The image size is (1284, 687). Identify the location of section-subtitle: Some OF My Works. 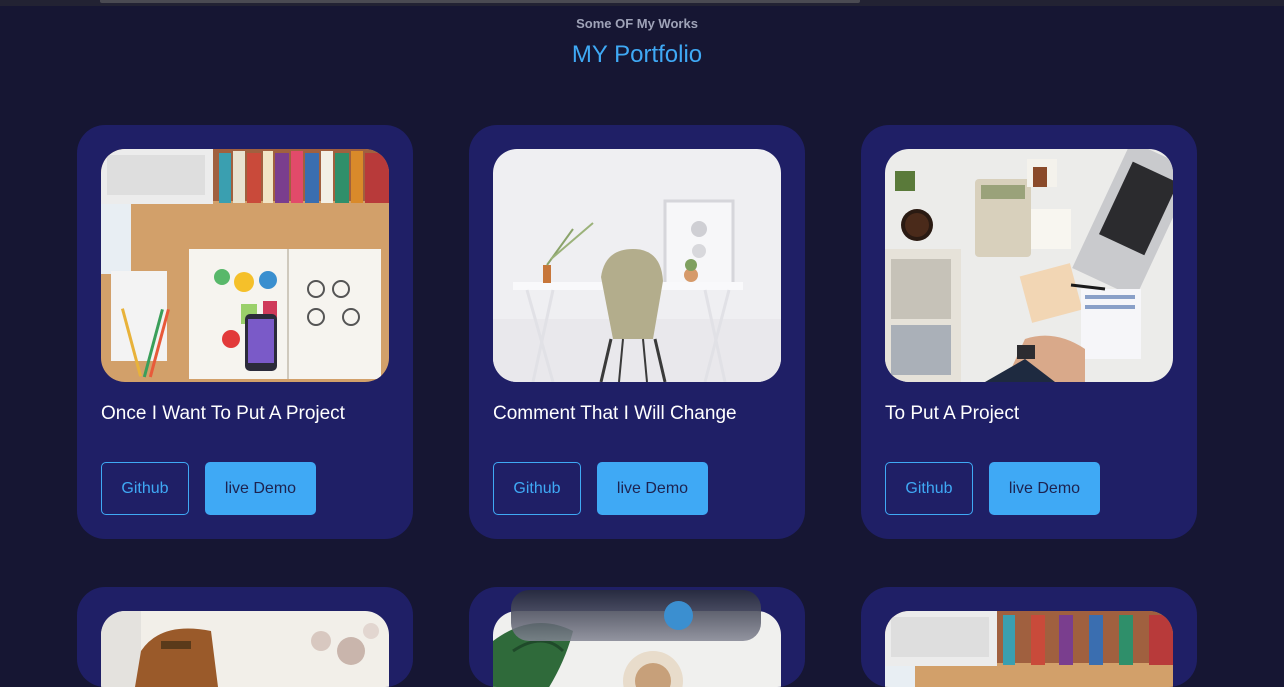
(637, 23).